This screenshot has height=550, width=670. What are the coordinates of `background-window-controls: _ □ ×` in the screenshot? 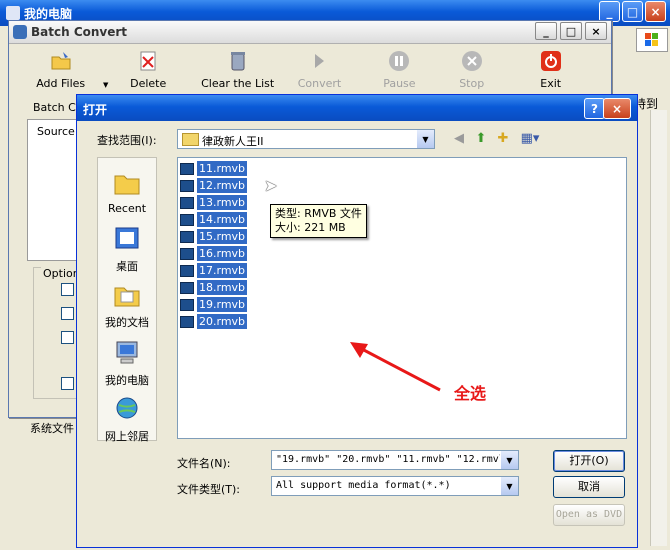 It's located at (632, 11).